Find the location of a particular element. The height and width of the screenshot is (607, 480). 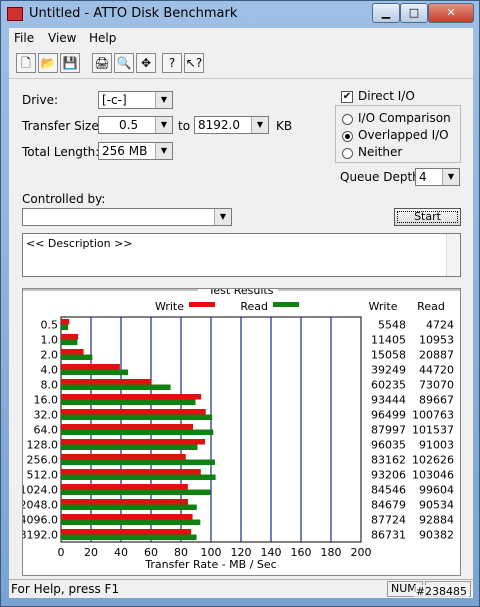

x-tick-label: 180 is located at coordinates (331, 552).